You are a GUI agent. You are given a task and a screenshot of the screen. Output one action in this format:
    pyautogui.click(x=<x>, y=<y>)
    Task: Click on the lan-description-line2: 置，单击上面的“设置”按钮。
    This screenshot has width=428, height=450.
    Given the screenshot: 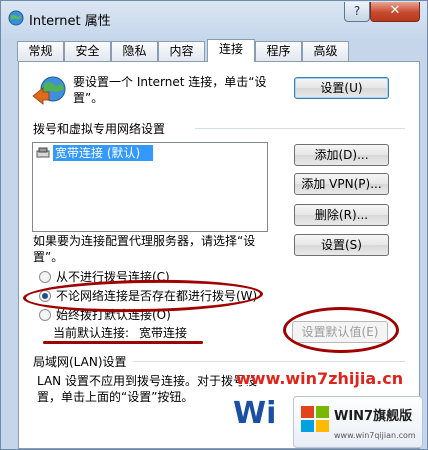 What is the action you would take?
    pyautogui.click(x=115, y=397)
    